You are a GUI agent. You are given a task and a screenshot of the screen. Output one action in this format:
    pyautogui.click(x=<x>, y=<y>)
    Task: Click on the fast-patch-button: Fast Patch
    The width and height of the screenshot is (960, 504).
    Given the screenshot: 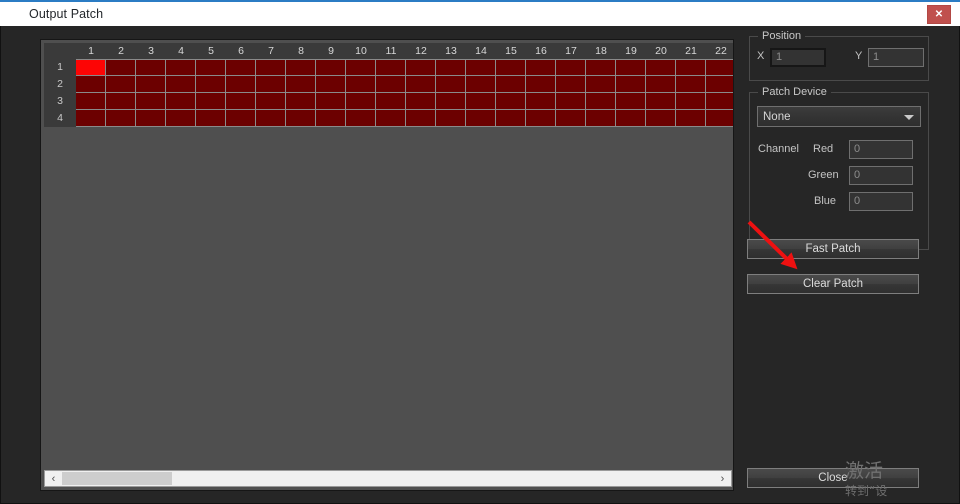 What is the action you would take?
    pyautogui.click(x=833, y=249)
    